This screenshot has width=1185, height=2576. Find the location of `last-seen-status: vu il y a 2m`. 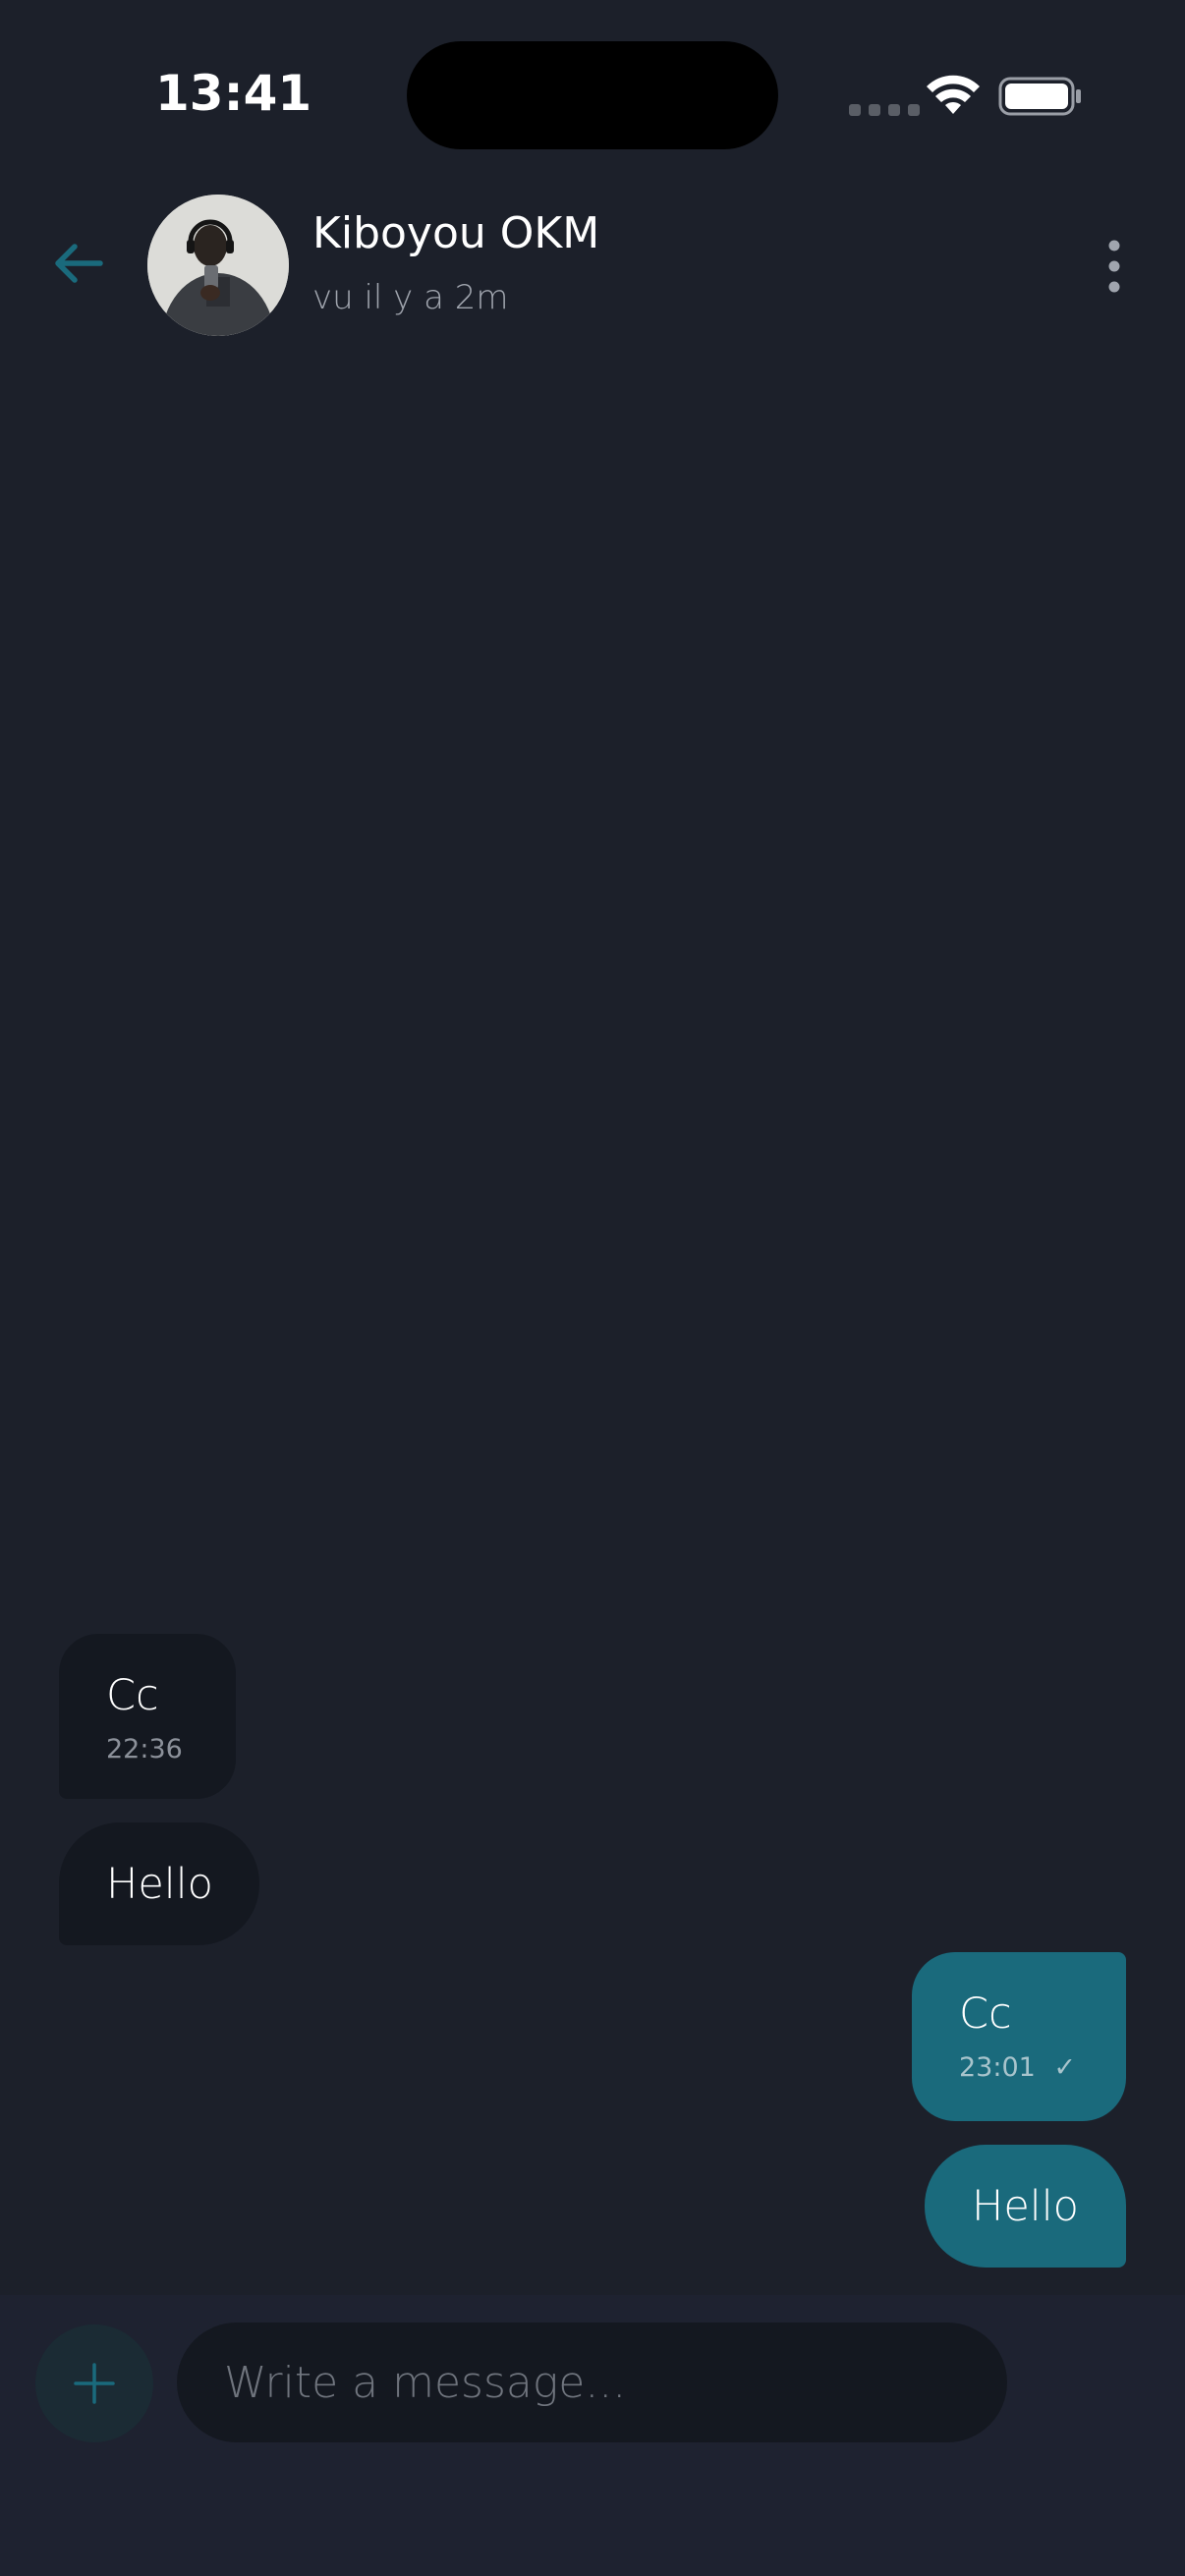

last-seen-status: vu il y a 2m is located at coordinates (411, 297).